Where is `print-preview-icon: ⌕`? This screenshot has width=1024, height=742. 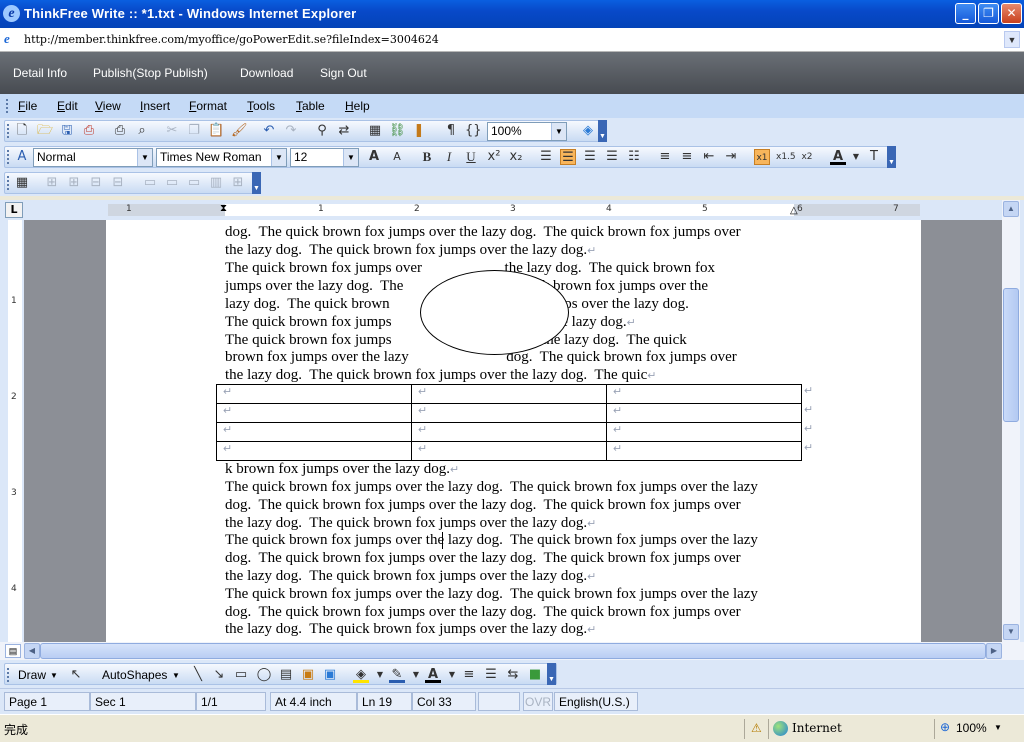
print-preview-icon: ⌕ is located at coordinates (142, 131).